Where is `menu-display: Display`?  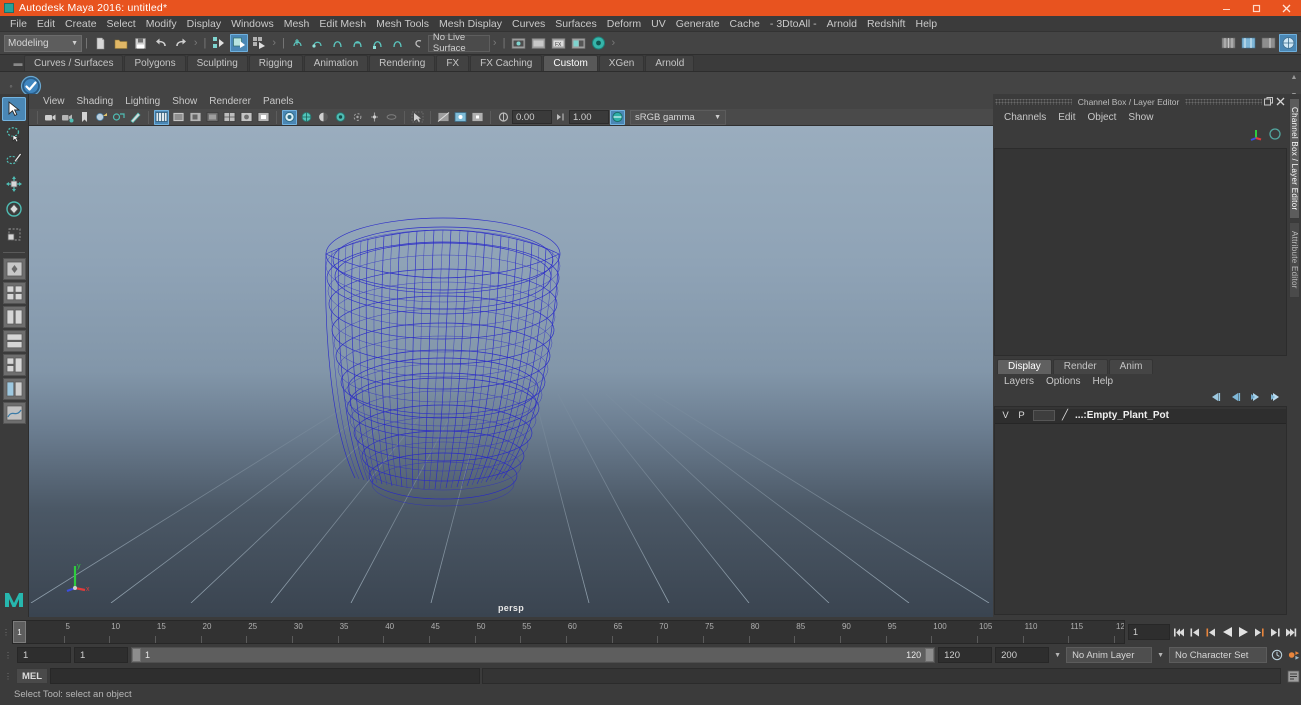 menu-display: Display is located at coordinates (204, 24).